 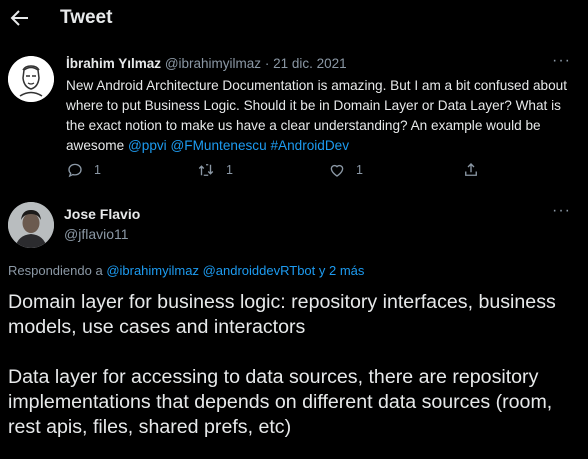 I want to click on retweet-button: 1, so click(x=214, y=170).